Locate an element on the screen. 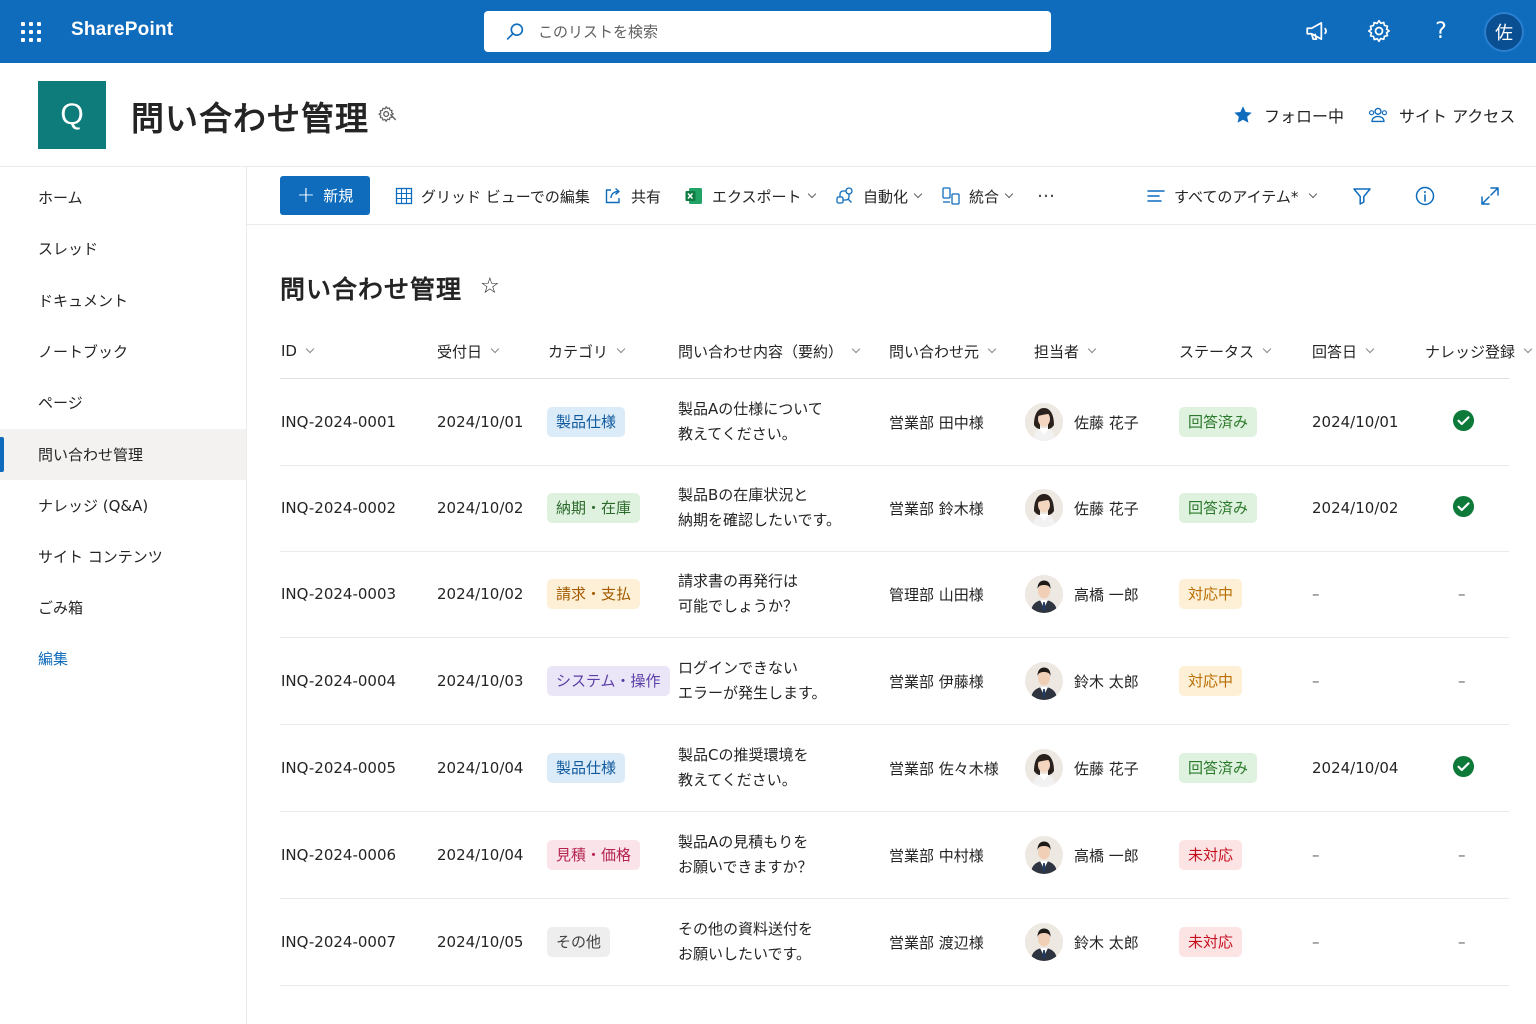 Image resolution: width=1536 pixels, height=1024 pixels. cell-id: INQ-2024-0007 is located at coordinates (339, 942).